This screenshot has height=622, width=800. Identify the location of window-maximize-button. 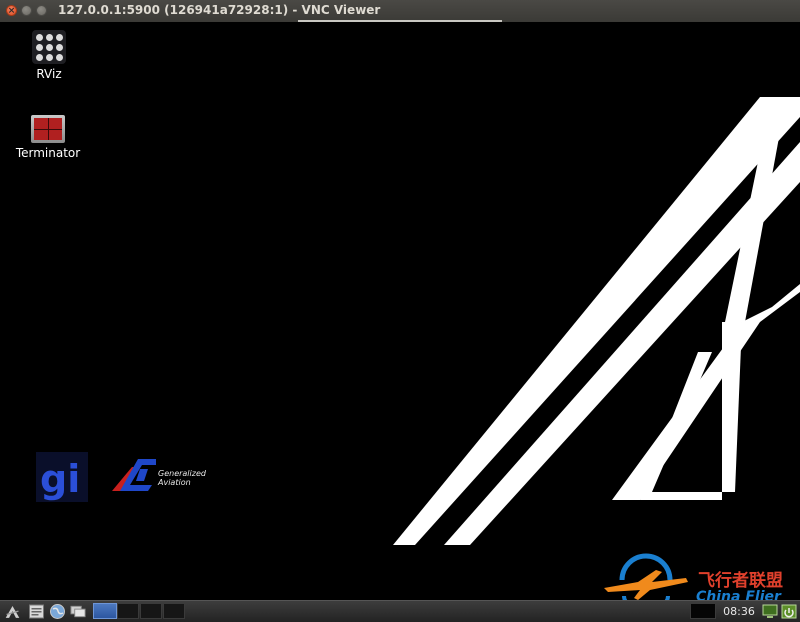
(41, 10).